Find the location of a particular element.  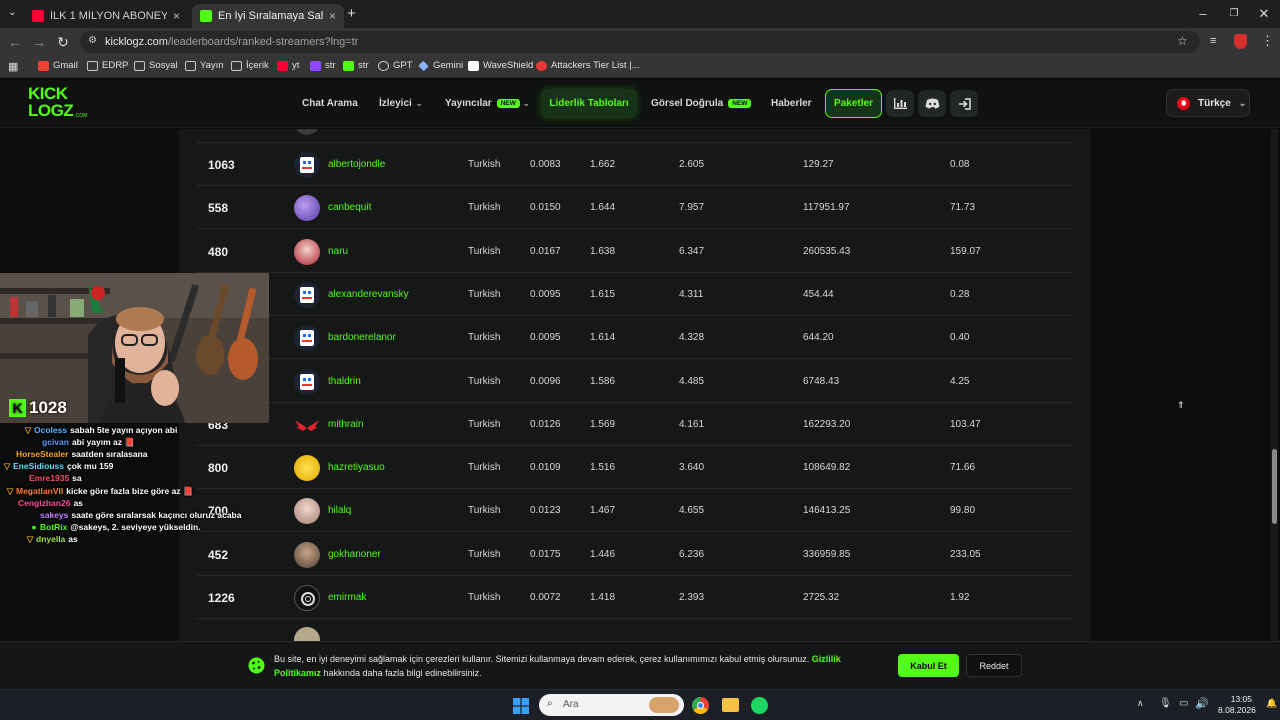

discord-button is located at coordinates (932, 103).